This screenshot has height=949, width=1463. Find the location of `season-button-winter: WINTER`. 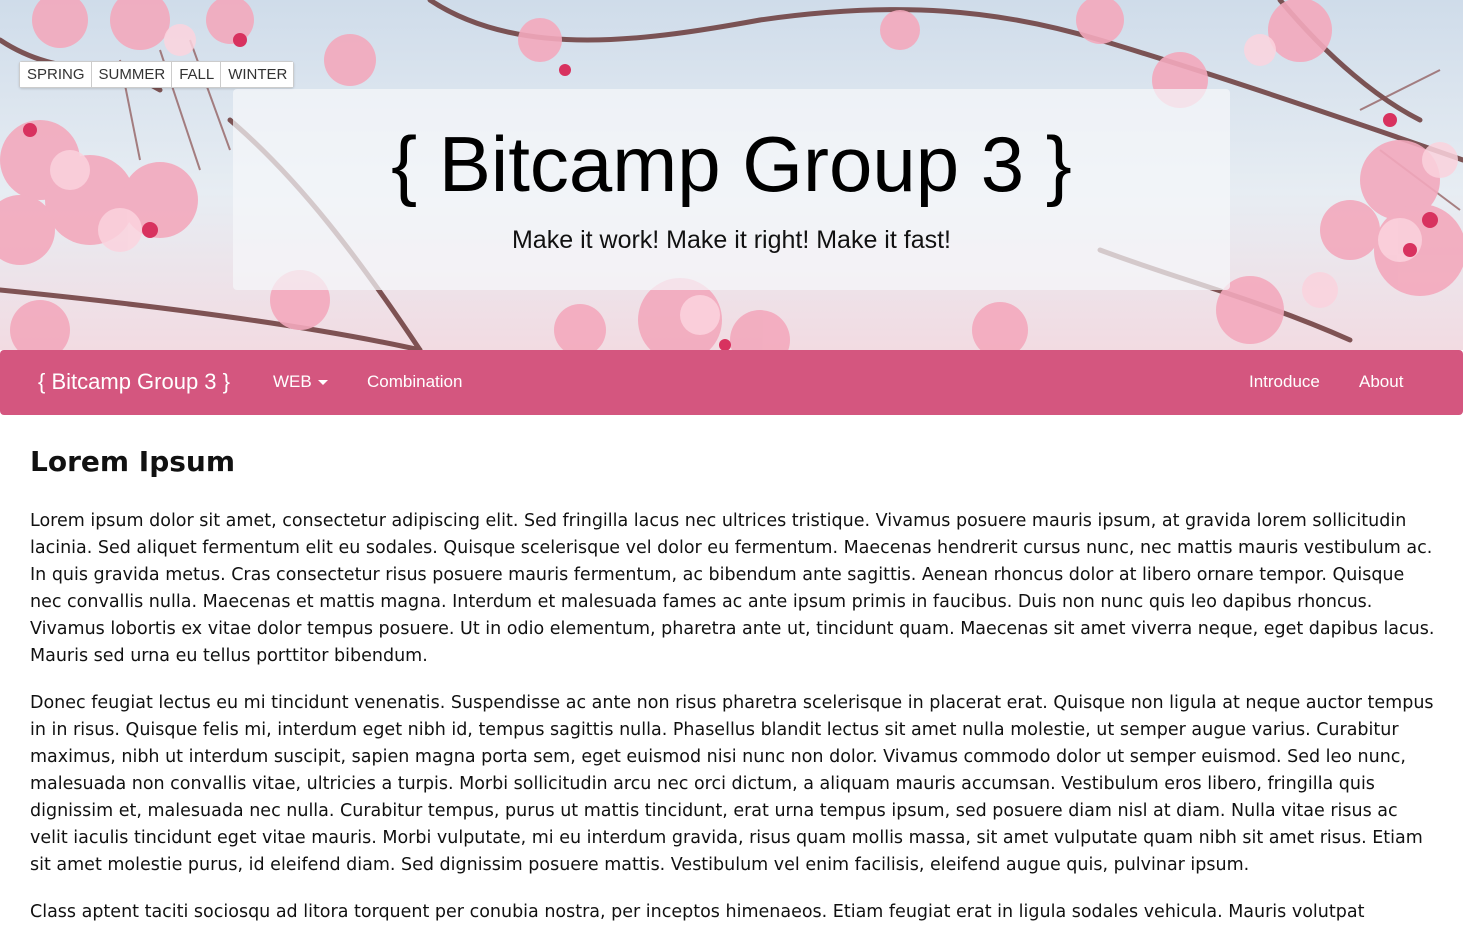

season-button-winter: WINTER is located at coordinates (257, 74).